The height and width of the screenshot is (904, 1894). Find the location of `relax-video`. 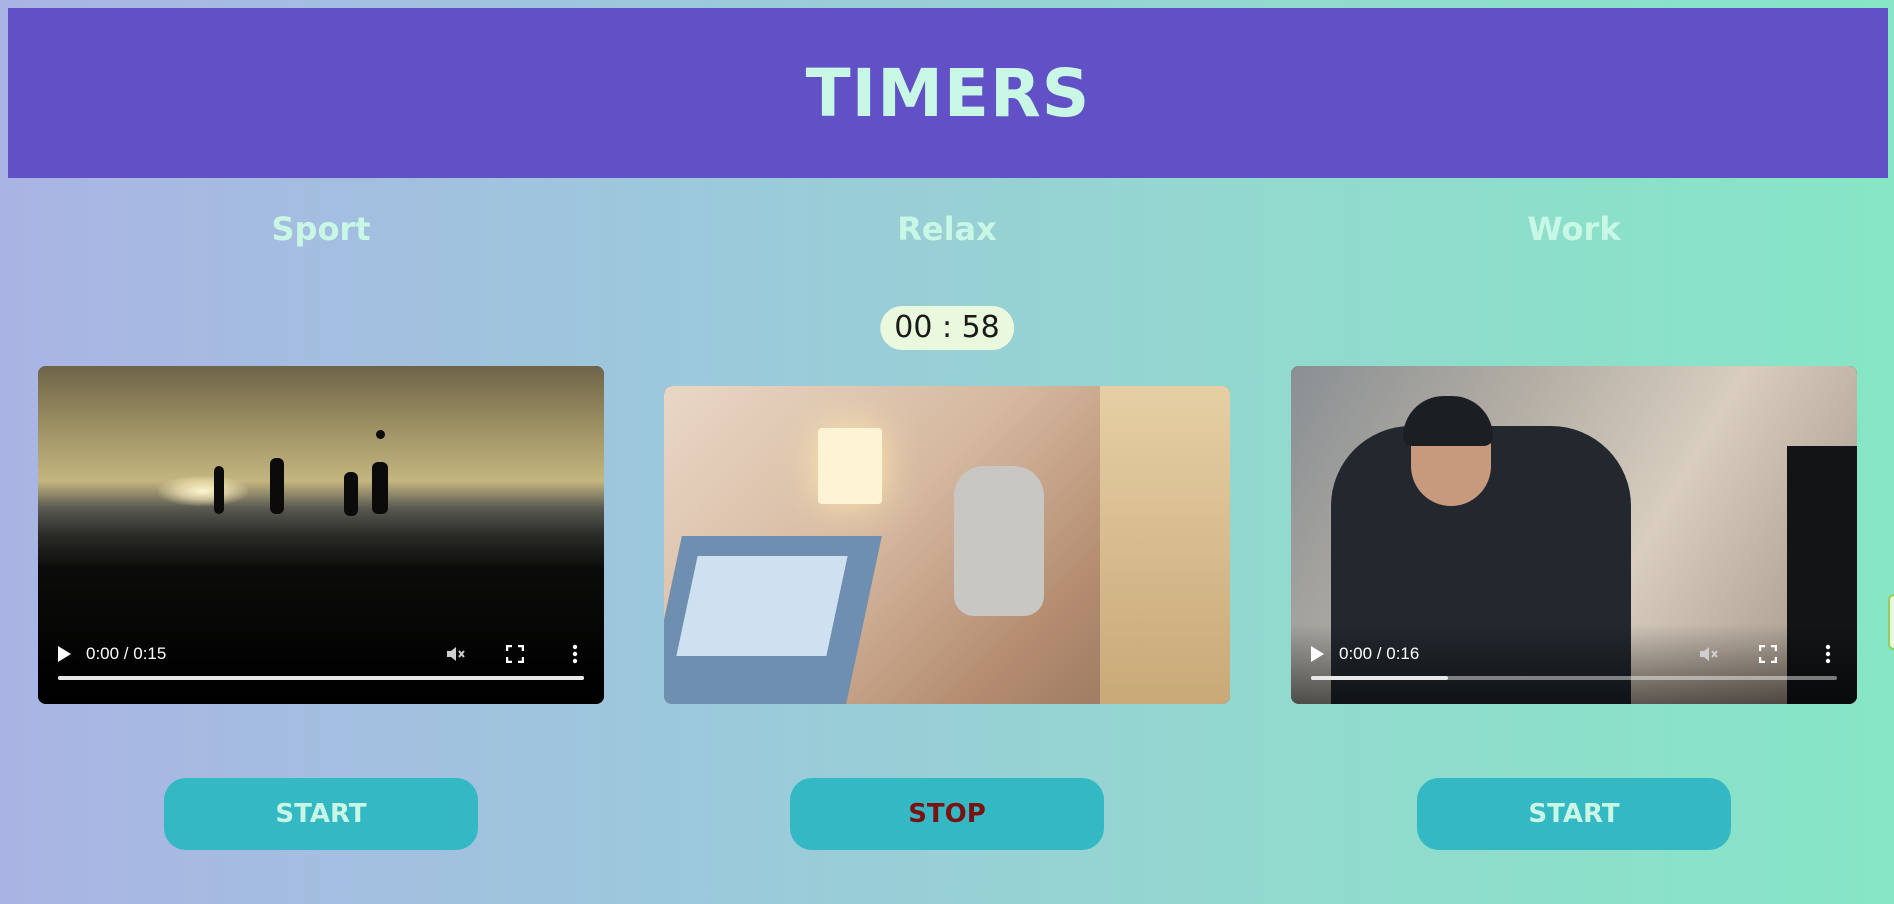

relax-video is located at coordinates (947, 545).